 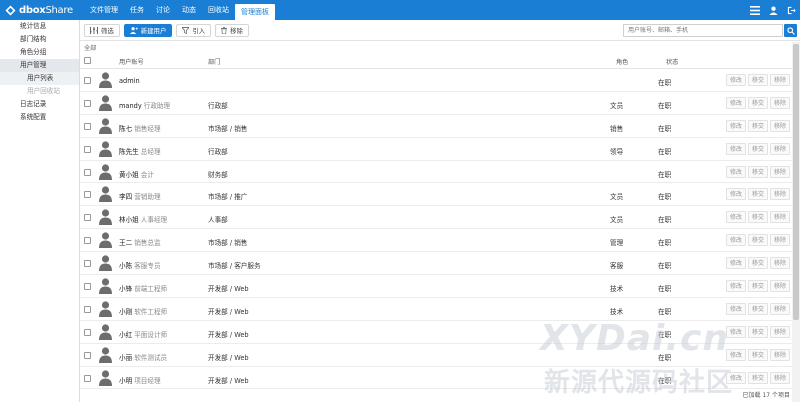 What do you see at coordinates (436, 126) in the screenshot?
I see `table-row: 陈七 销售经理 市场部 / 销售 销售 在职 修改 移交 移除` at bounding box center [436, 126].